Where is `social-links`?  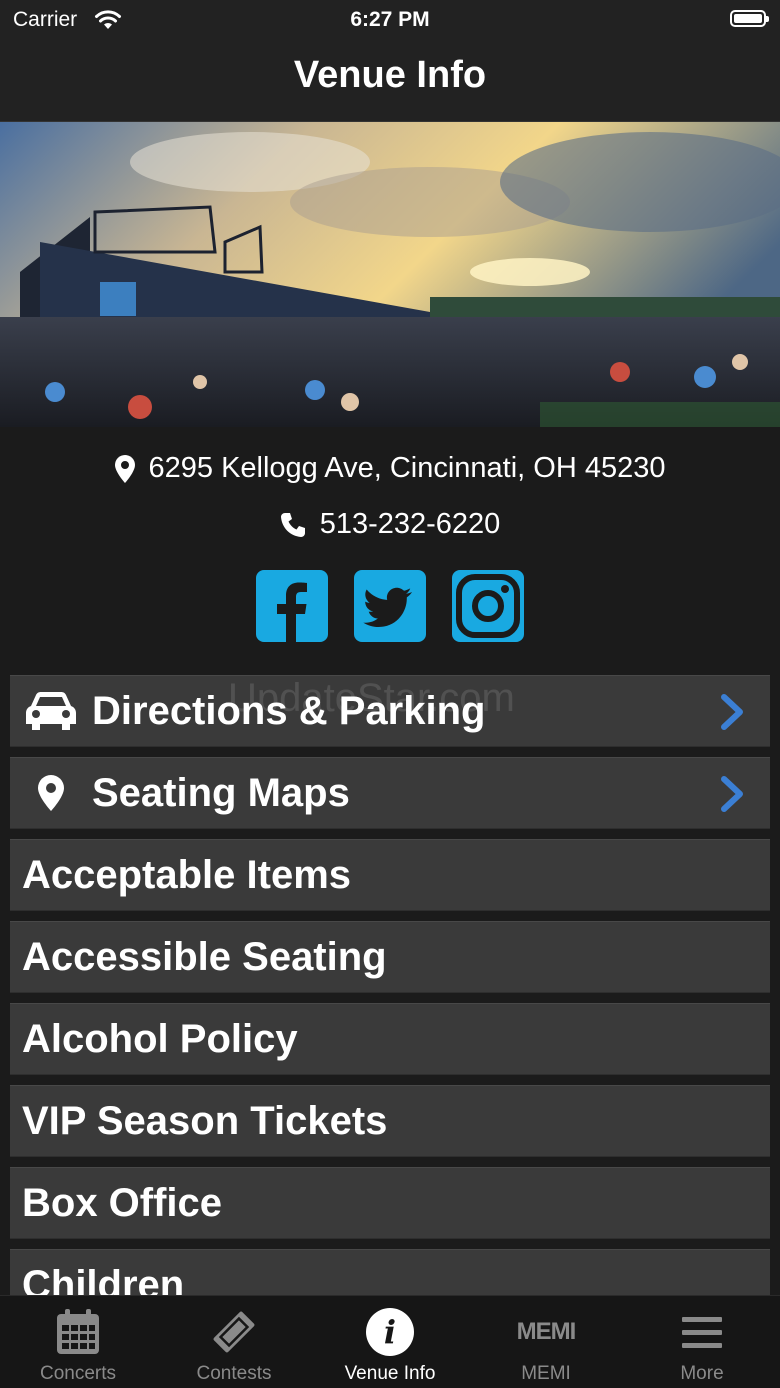 social-links is located at coordinates (390, 606).